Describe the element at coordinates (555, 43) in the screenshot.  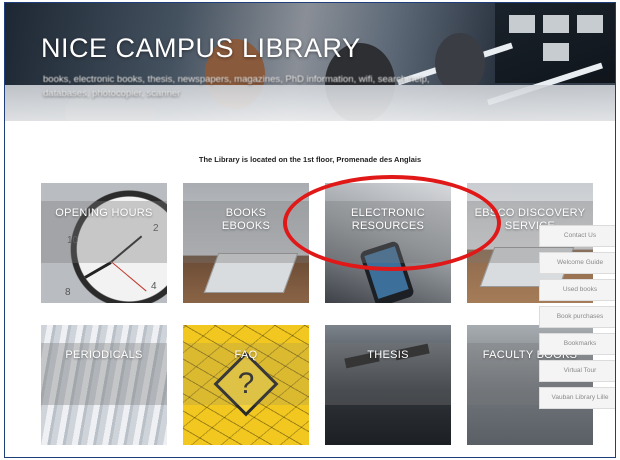
I see `banner-window` at that location.